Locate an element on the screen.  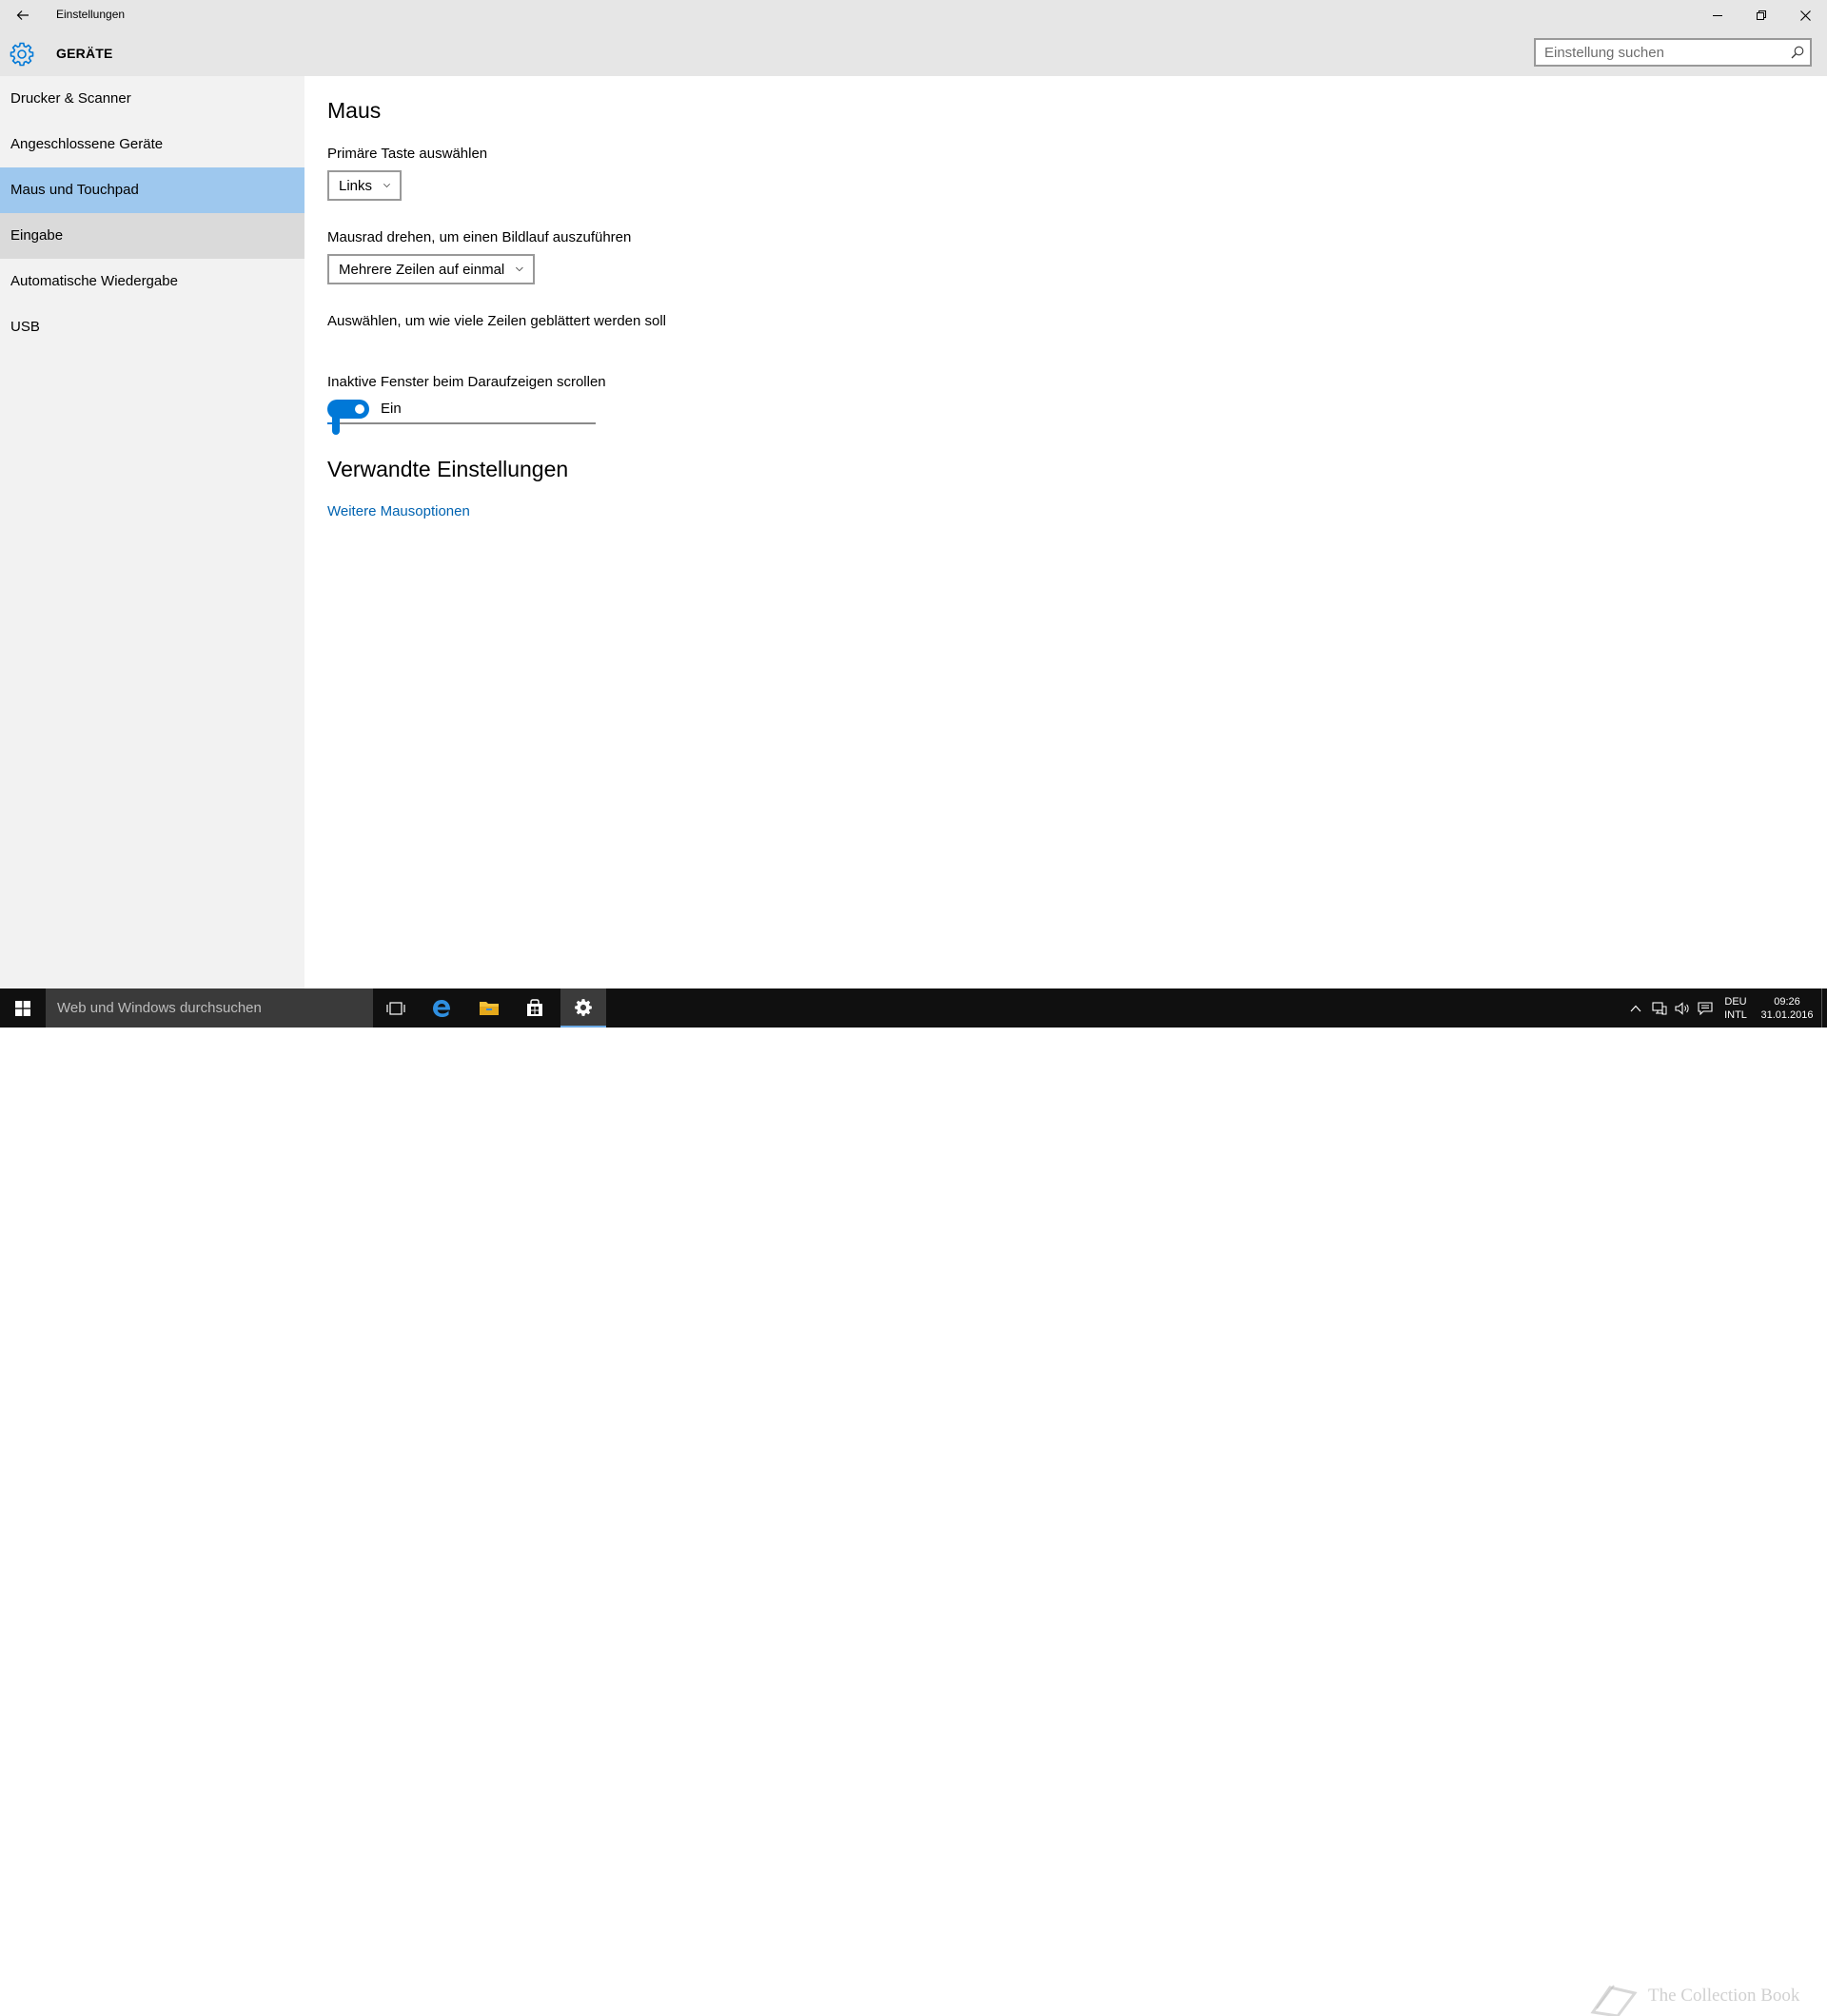
toggle-knob is located at coordinates (359, 409).